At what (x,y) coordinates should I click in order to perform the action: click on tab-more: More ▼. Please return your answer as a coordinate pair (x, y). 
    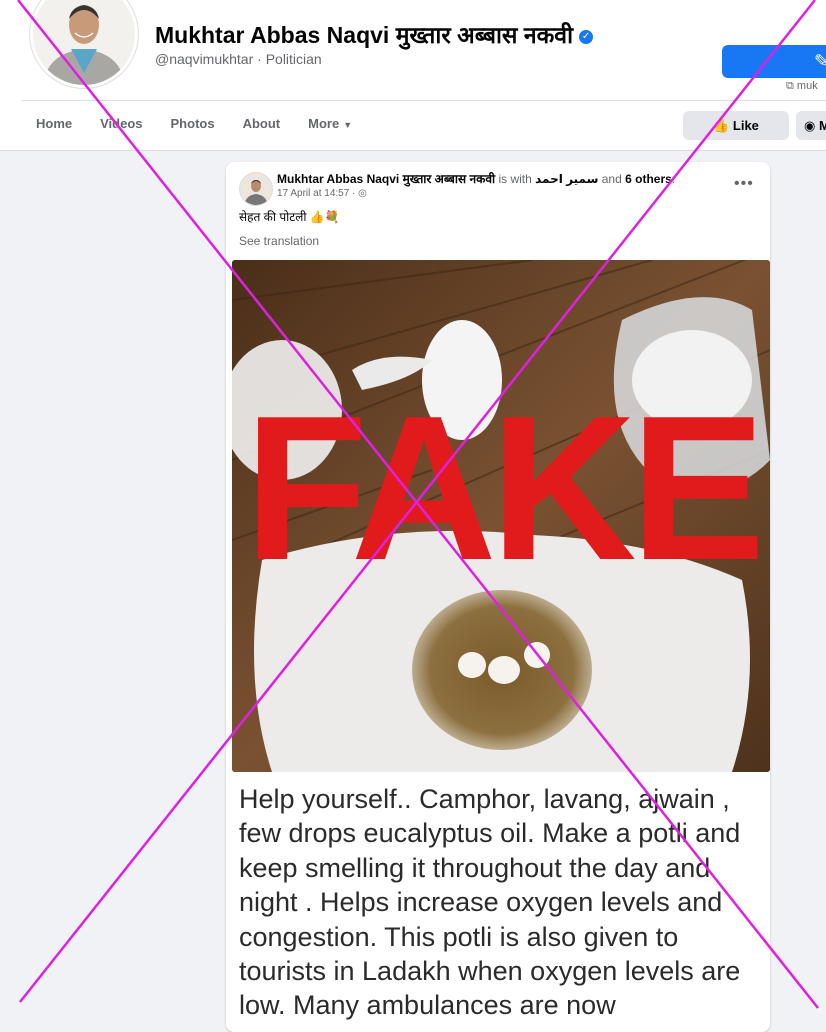
    Looking at the image, I should click on (330, 125).